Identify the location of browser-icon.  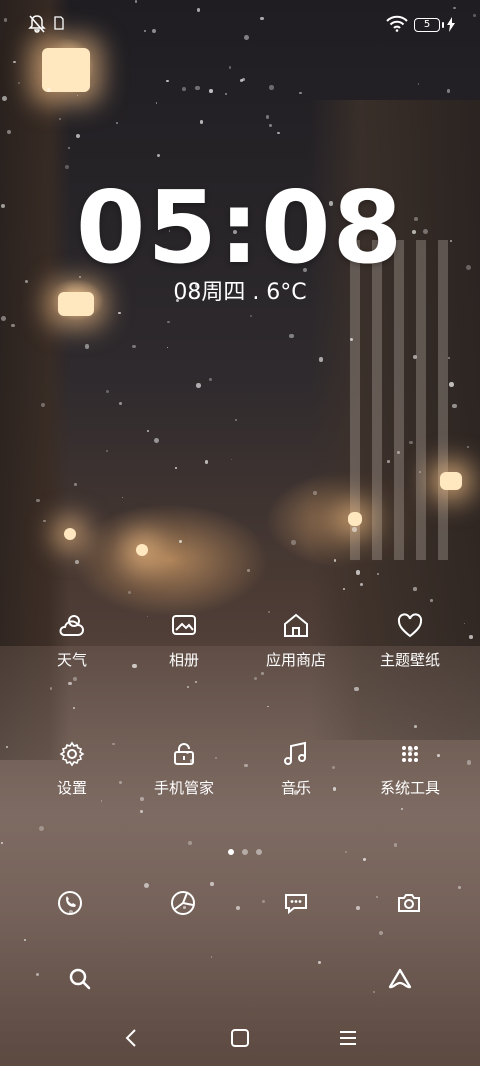
(183, 903).